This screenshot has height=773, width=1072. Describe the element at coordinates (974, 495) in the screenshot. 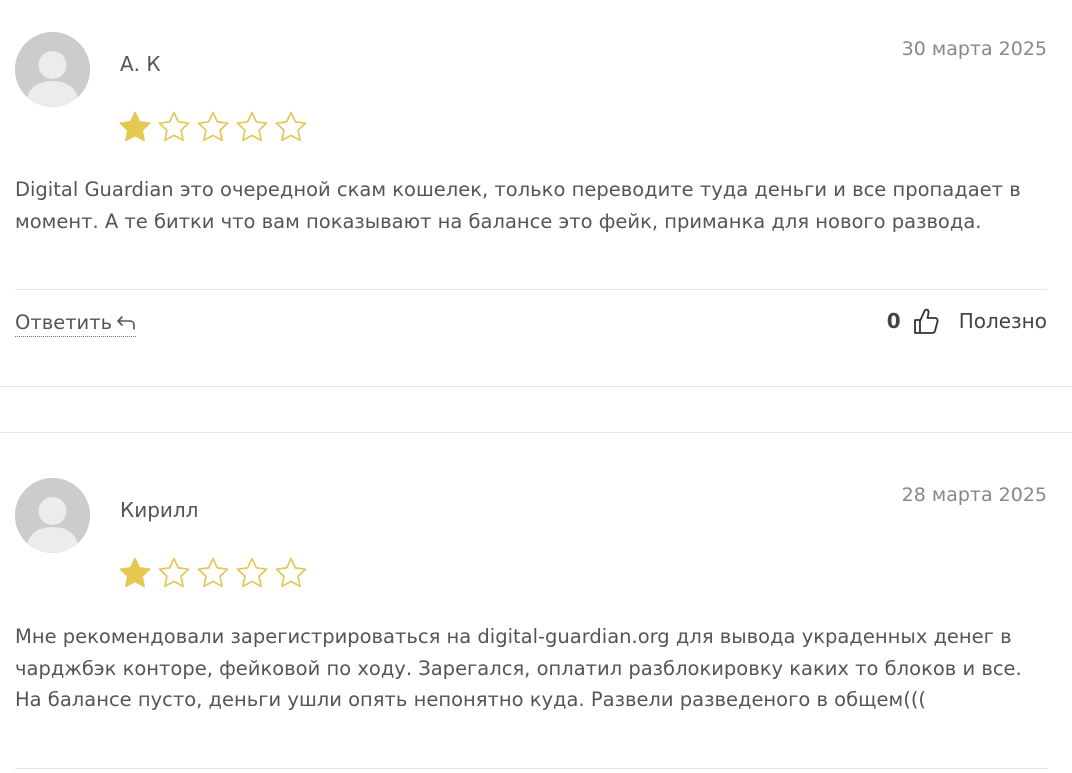

I see `review-date: 28 марта 2025` at that location.